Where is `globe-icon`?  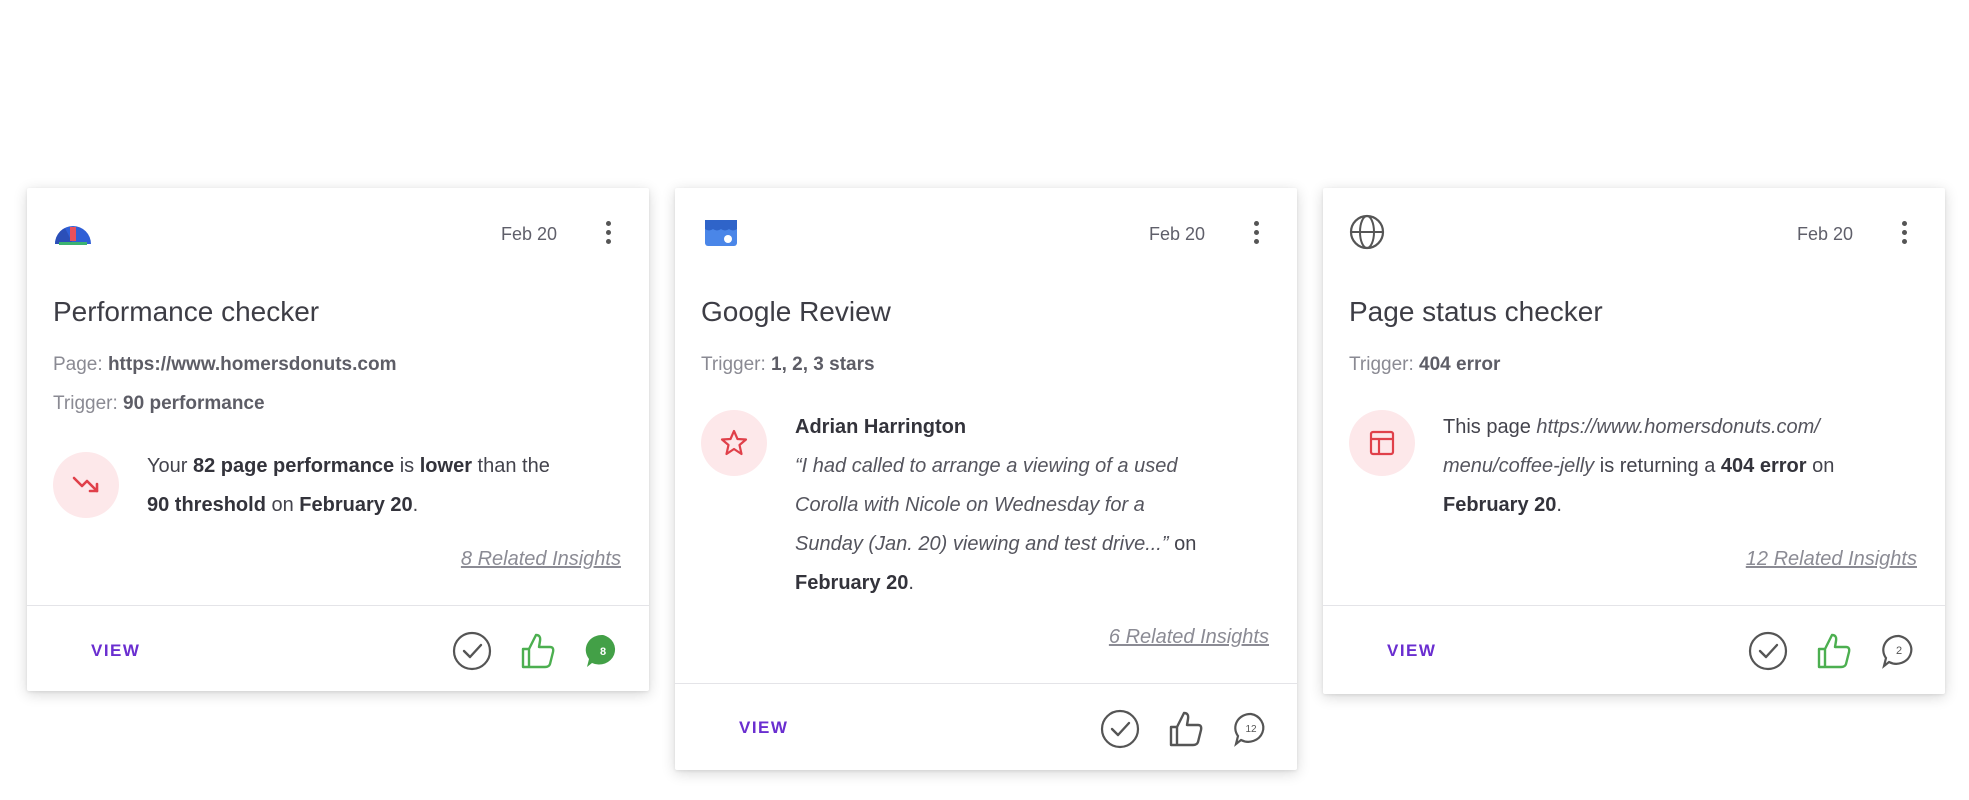 globe-icon is located at coordinates (1369, 232).